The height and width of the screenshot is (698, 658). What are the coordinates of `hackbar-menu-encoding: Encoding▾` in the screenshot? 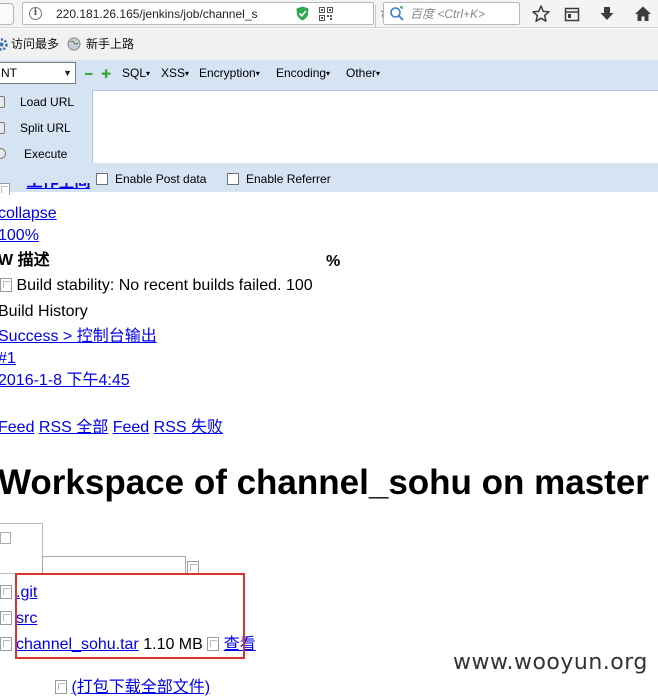 It's located at (303, 73).